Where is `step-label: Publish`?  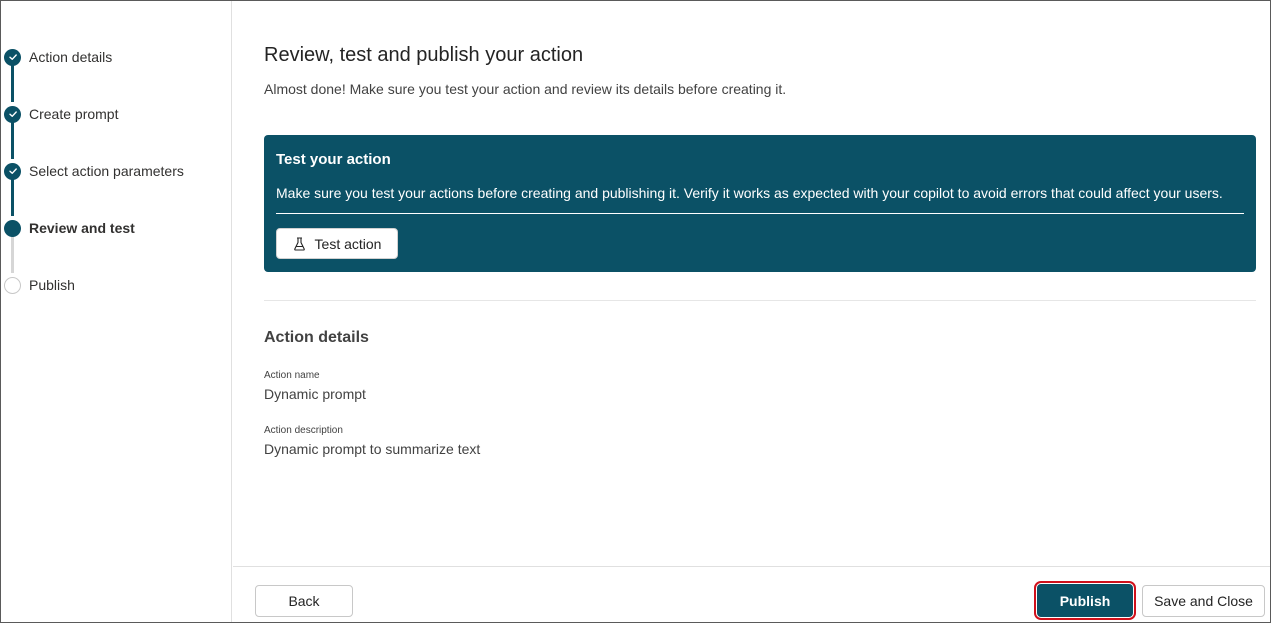
step-label: Publish is located at coordinates (52, 285).